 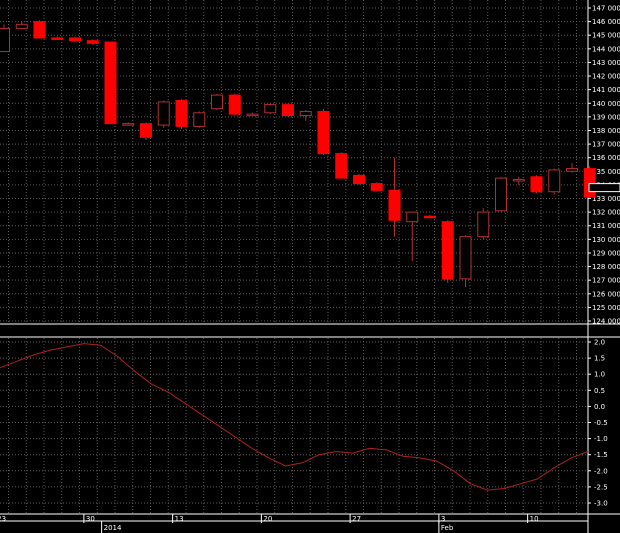 What do you see at coordinates (606, 267) in the screenshot?
I see `y-tick-label: 128 000` at bounding box center [606, 267].